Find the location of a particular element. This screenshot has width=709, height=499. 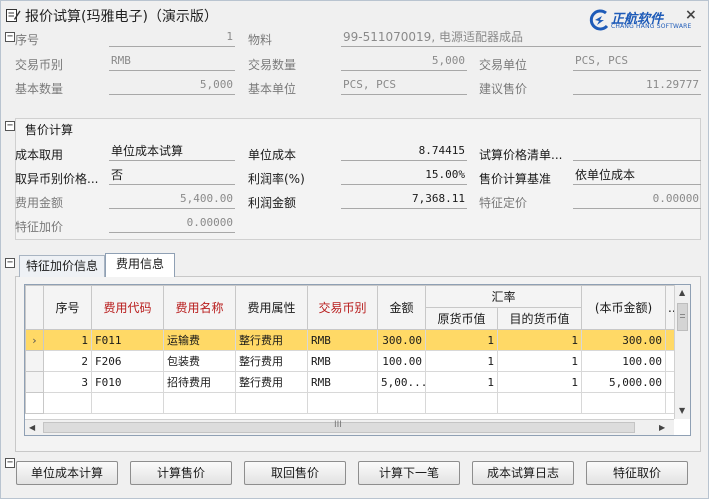

window-title: 报价试算(玛雅电子)（演示版） is located at coordinates (121, 17).